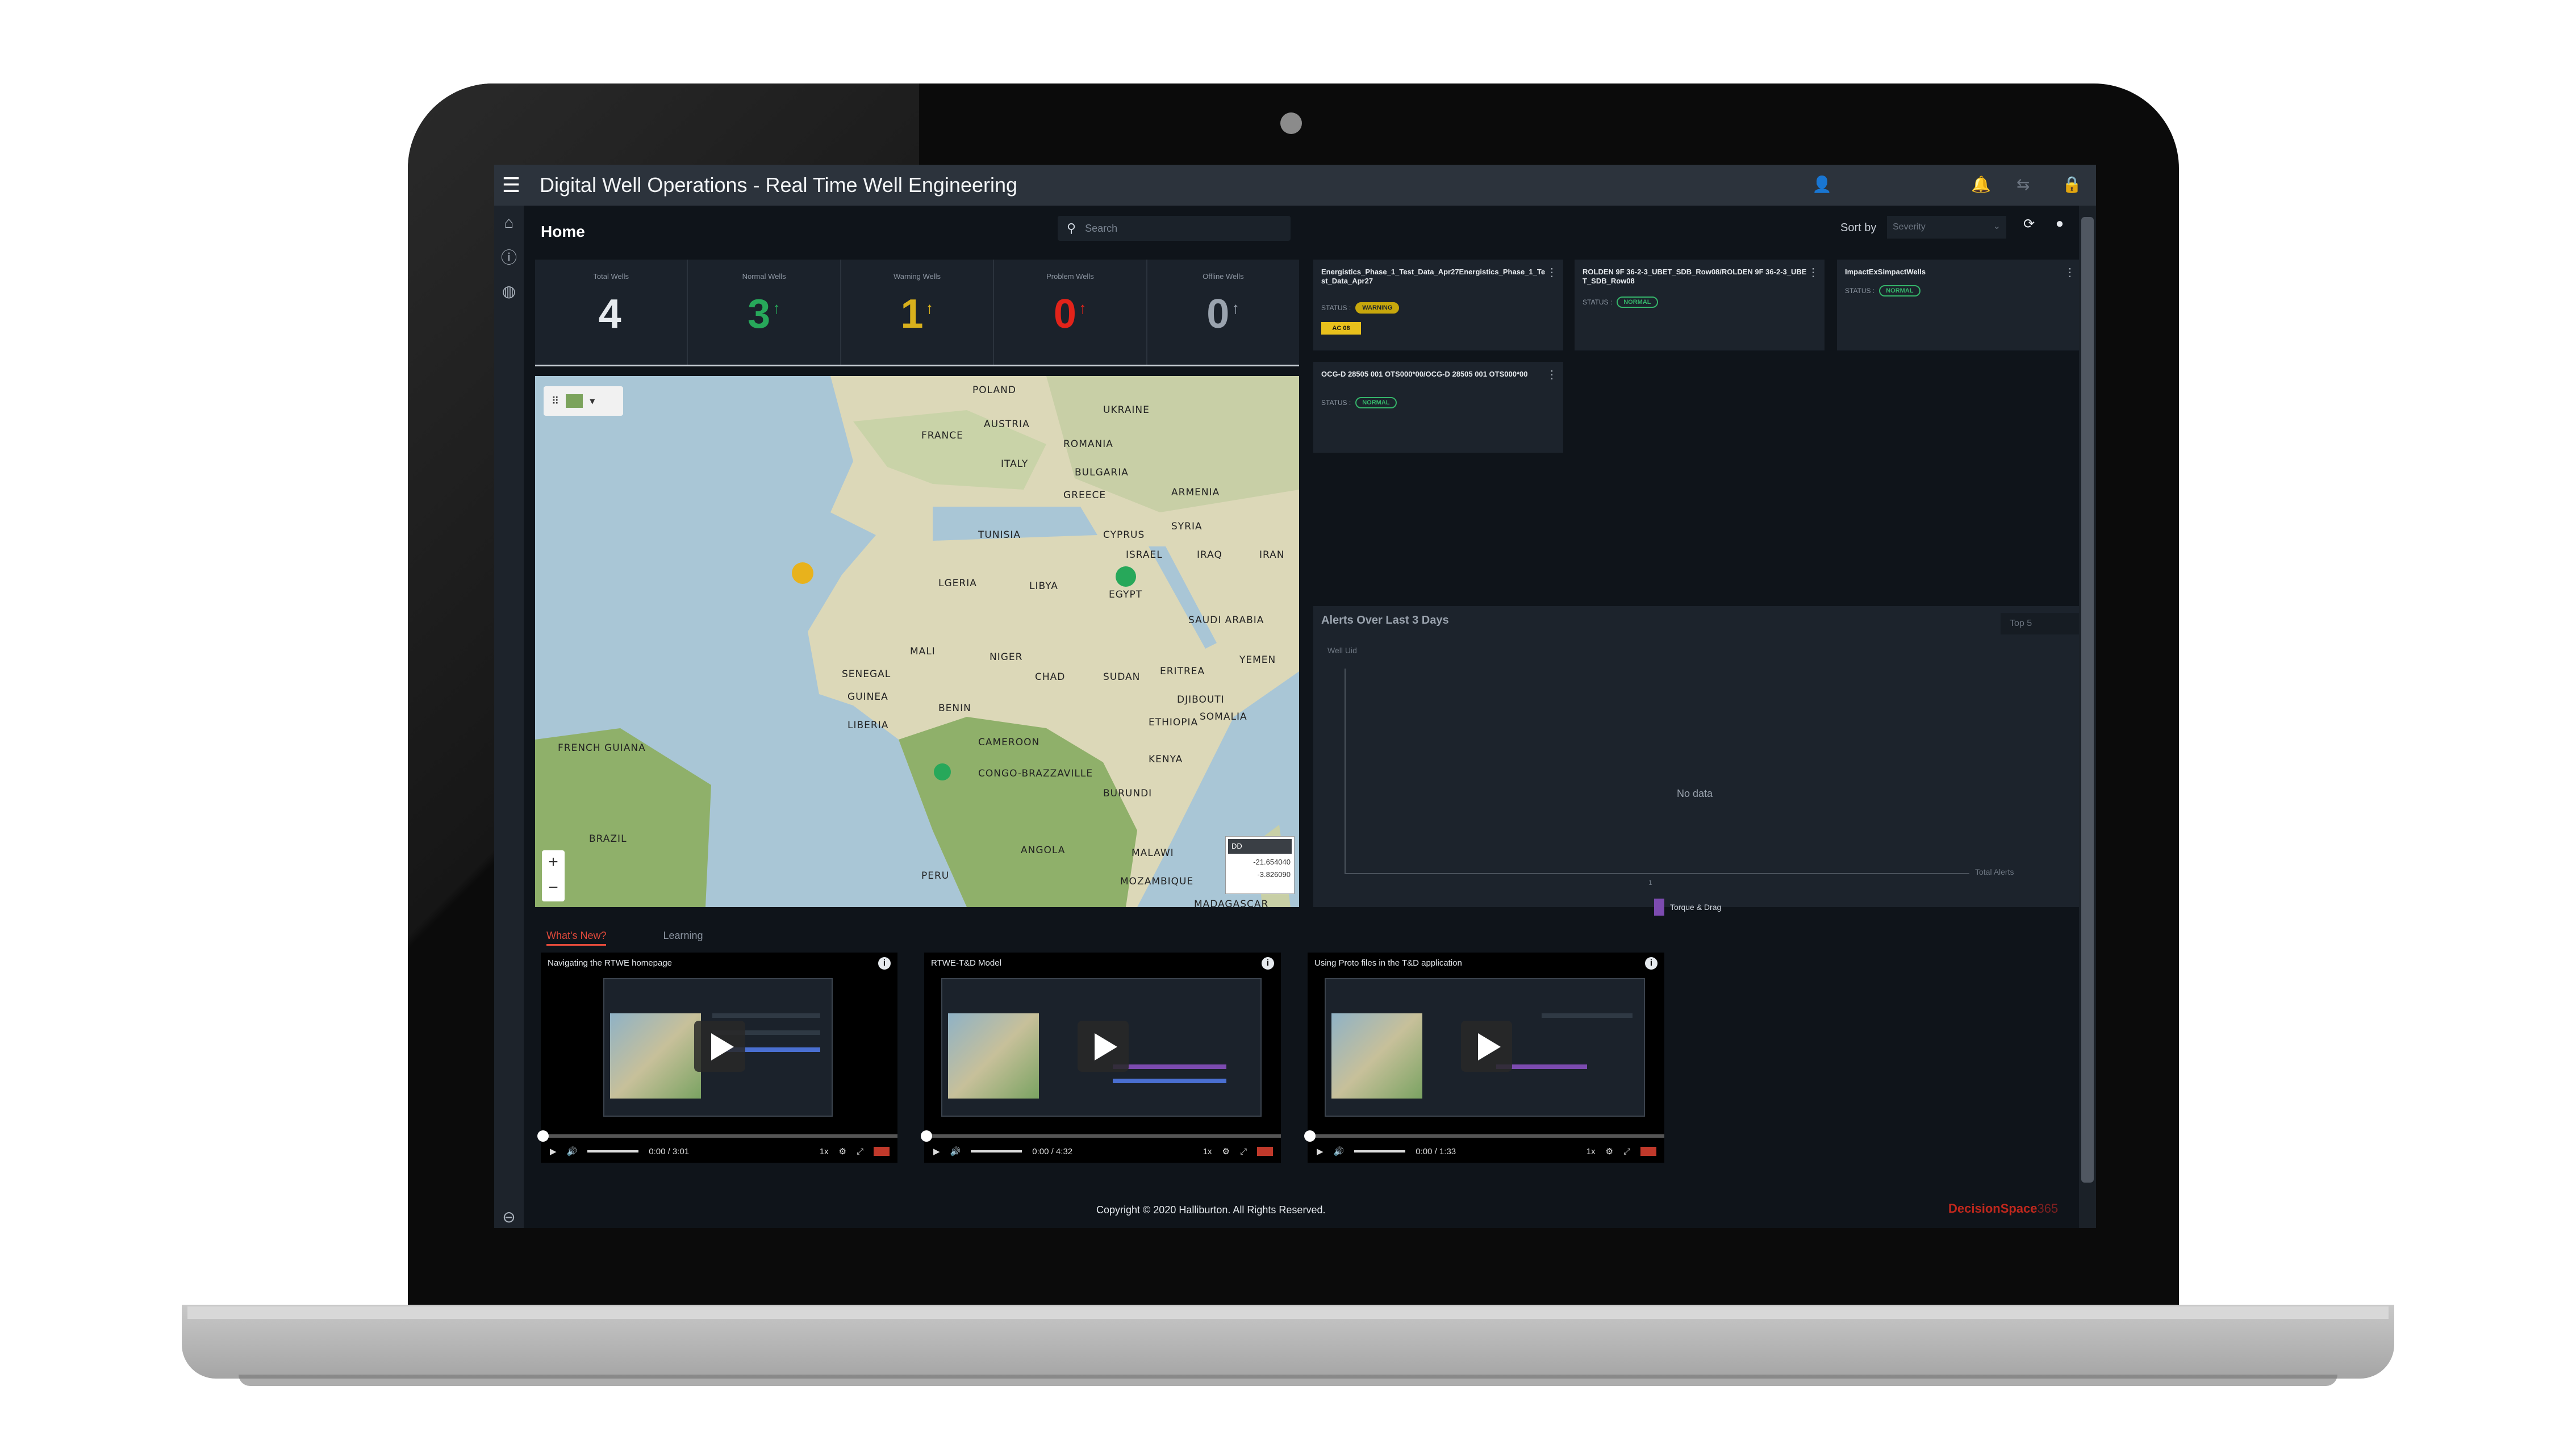  I want to click on well-card-status: STATUS : NORMAL, so click(1882, 291).